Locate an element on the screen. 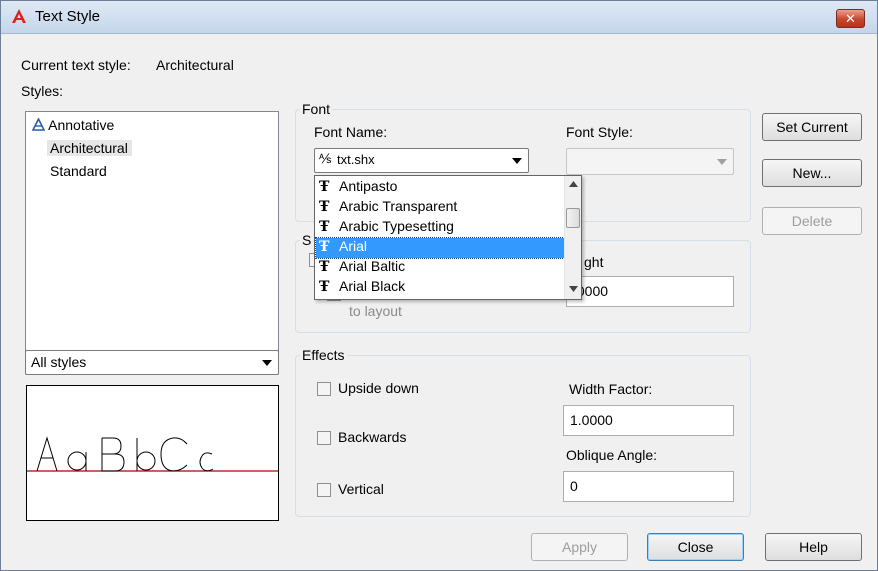 The height and width of the screenshot is (571, 878). width-factor-value: 1.0000 is located at coordinates (591, 420).